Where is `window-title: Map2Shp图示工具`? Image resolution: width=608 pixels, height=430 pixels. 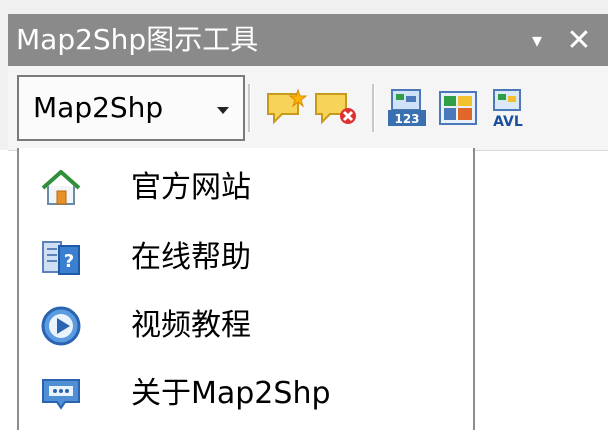
window-title: Map2Shp图示工具 is located at coordinates (137, 39).